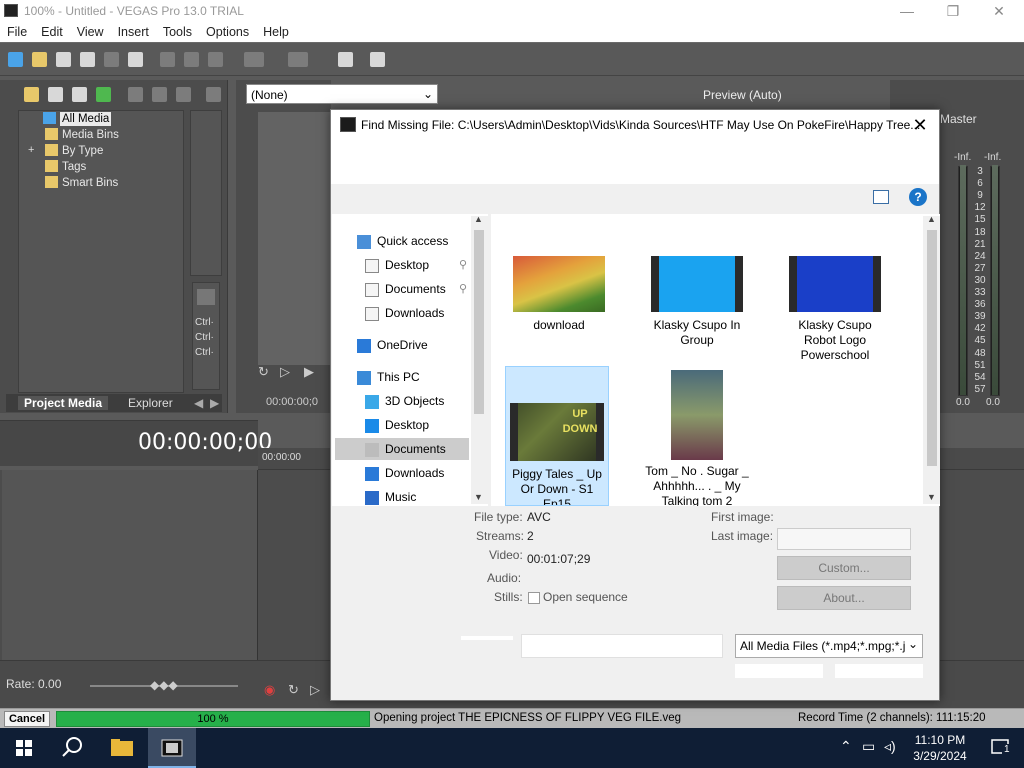 The image size is (1024, 768). Describe the element at coordinates (206, 297) in the screenshot. I see `plugin-icon` at that location.